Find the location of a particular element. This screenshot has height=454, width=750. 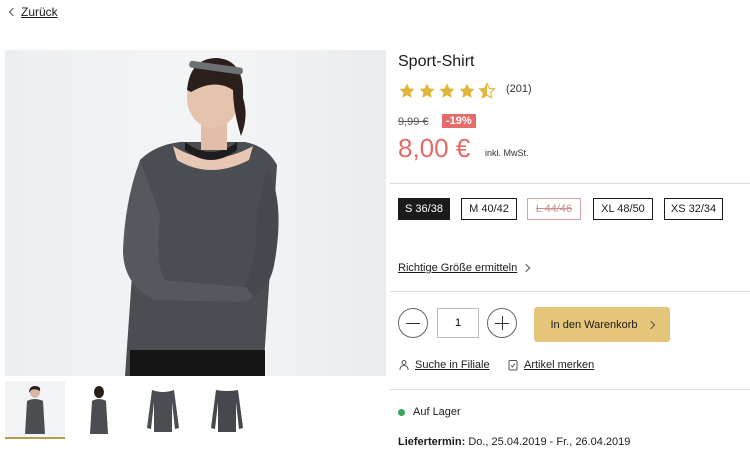

minus-icon is located at coordinates (413, 323).